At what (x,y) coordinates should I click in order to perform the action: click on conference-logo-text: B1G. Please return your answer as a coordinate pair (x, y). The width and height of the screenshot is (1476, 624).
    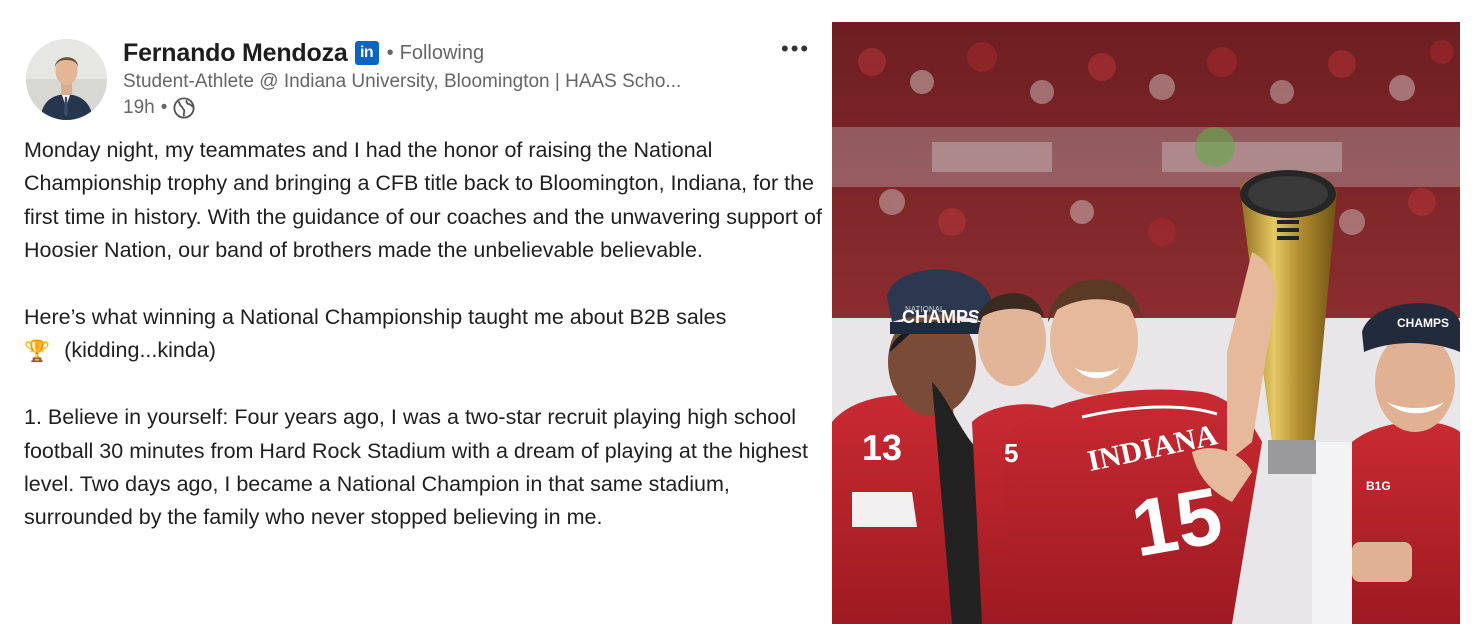
    Looking at the image, I should click on (1378, 486).